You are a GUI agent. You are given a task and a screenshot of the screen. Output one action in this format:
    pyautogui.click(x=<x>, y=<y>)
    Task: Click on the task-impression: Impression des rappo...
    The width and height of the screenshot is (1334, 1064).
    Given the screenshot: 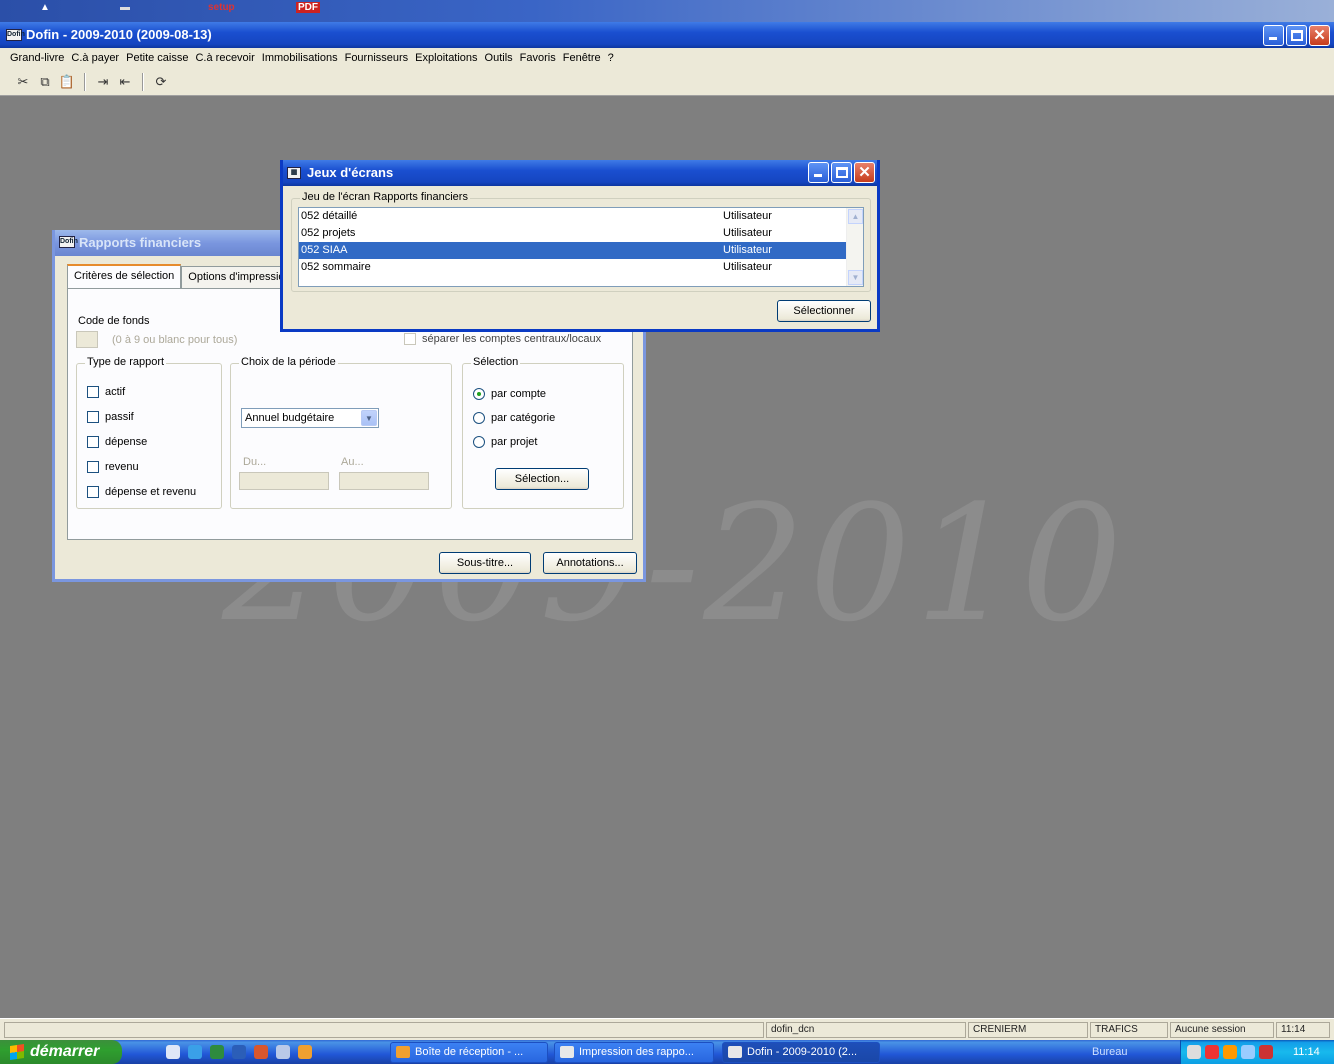 What is the action you would take?
    pyautogui.click(x=634, y=1052)
    